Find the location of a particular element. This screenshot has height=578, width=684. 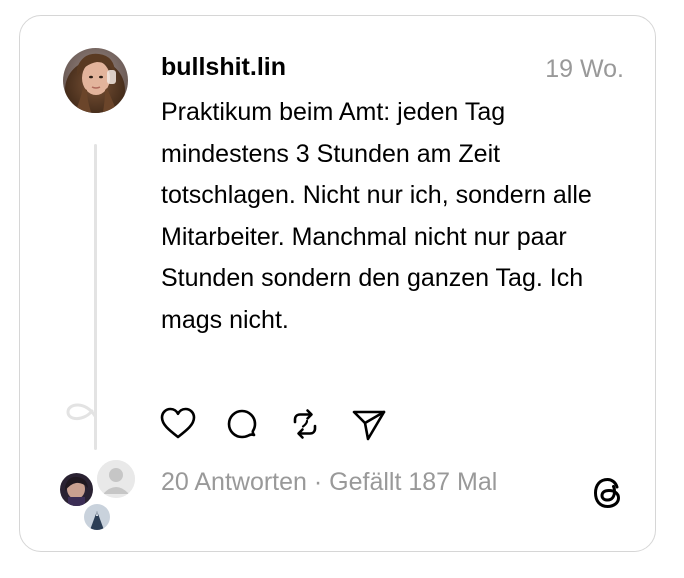

heart-icon is located at coordinates (178, 423).